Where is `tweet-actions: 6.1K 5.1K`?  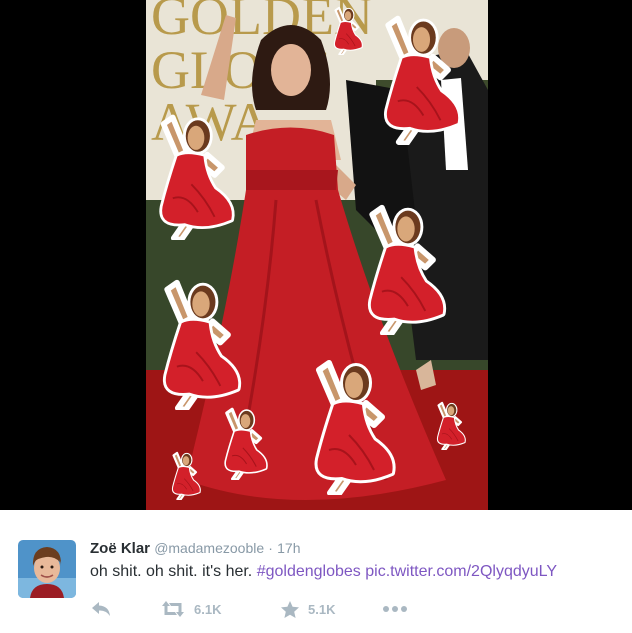 tweet-actions: 6.1K 5.1K is located at coordinates (249, 609).